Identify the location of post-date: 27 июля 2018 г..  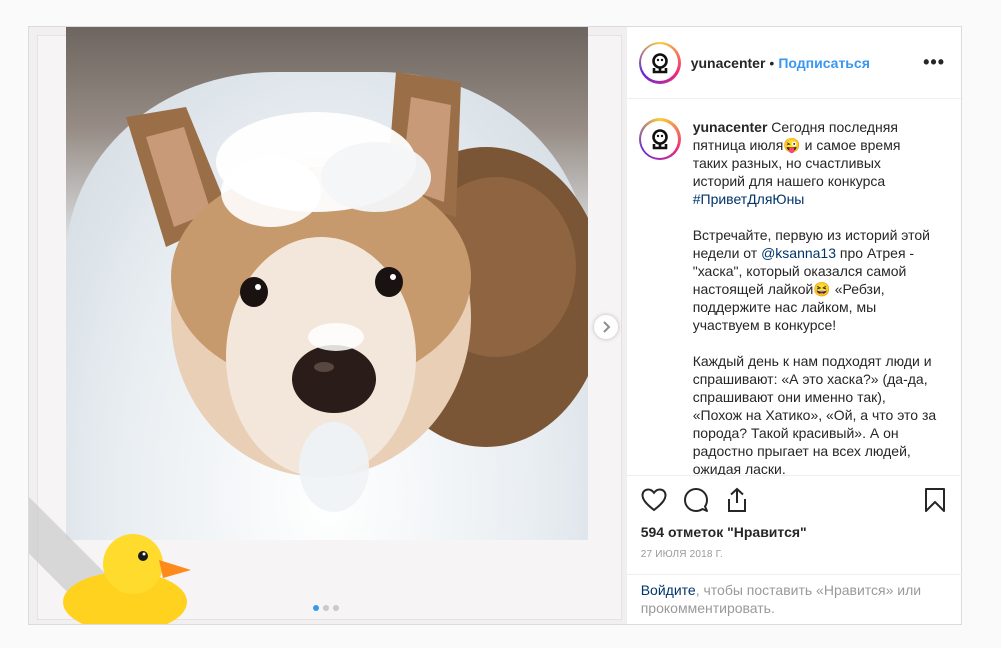
(793, 554).